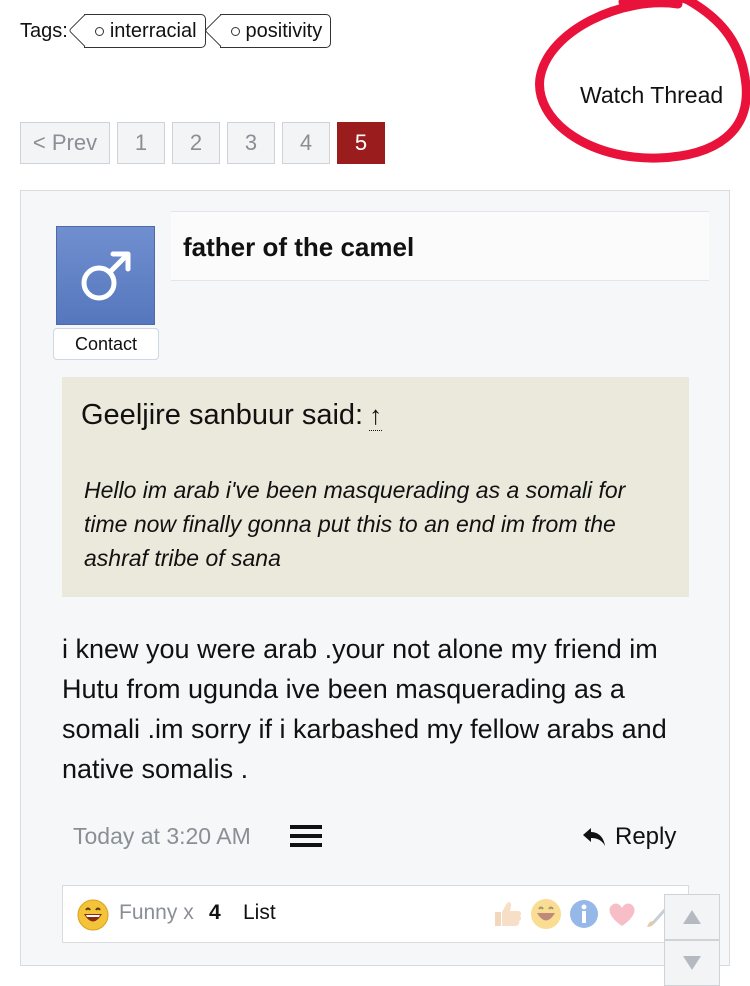  I want to click on funny-emoji-icon, so click(93, 915).